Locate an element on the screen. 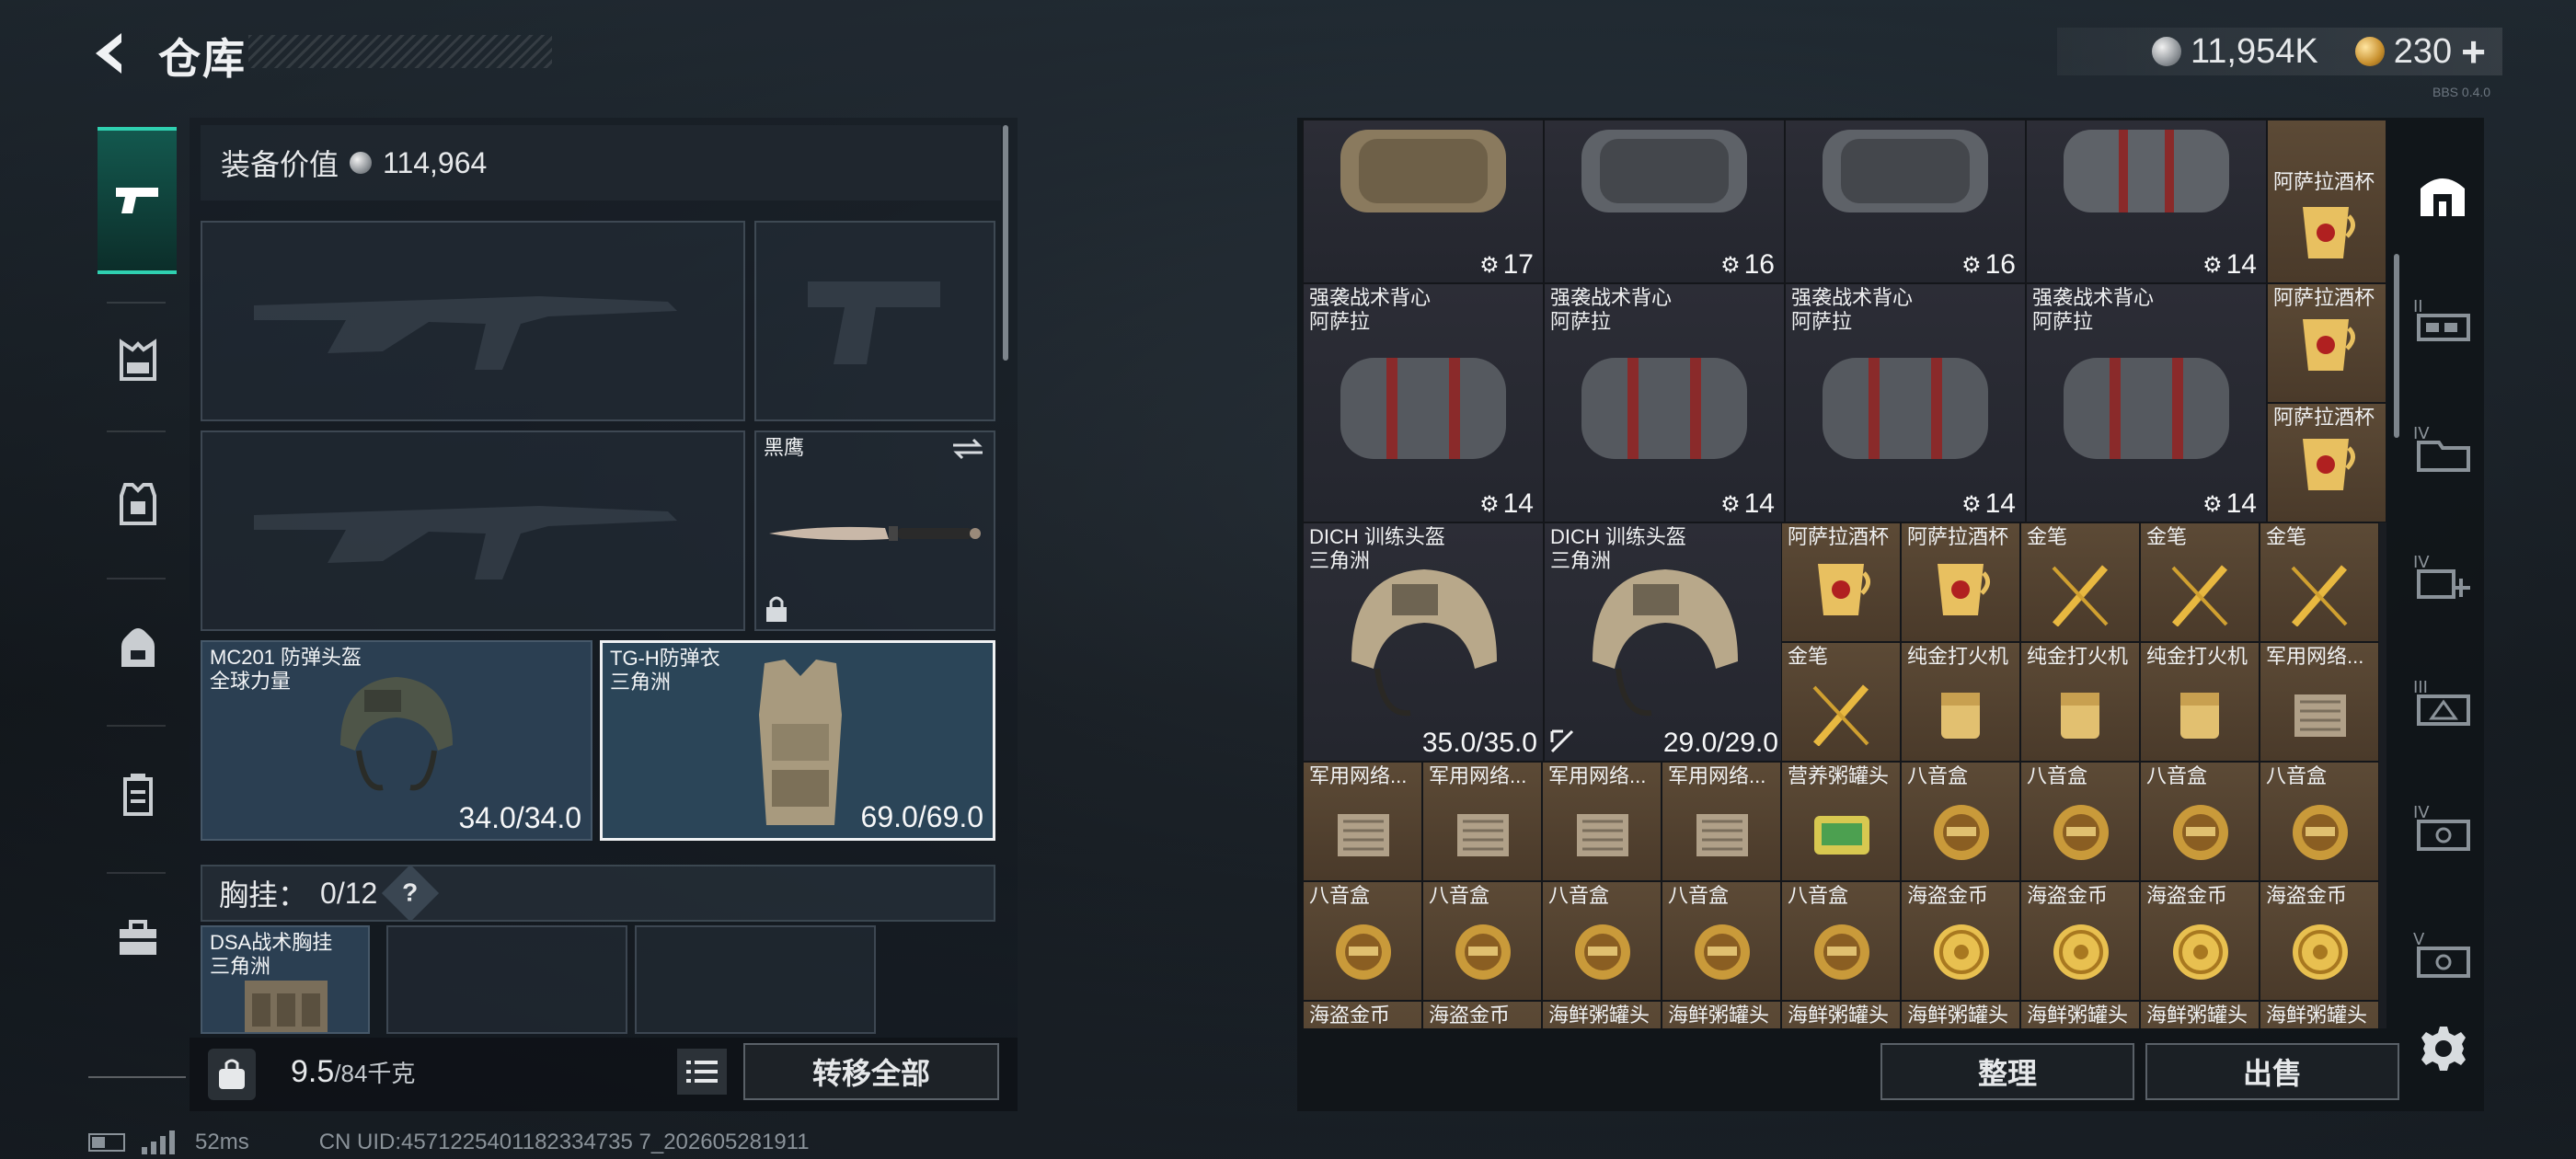 Image resolution: width=2576 pixels, height=1159 pixels. storage-tab-5: III is located at coordinates (2443, 702).